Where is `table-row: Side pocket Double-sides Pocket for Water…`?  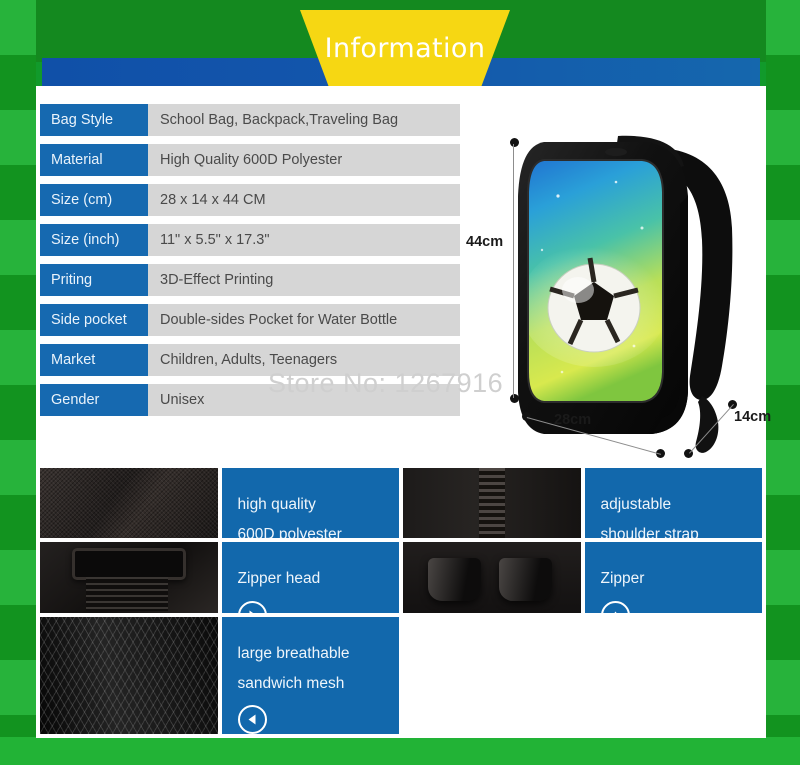 table-row: Side pocket Double-sides Pocket for Water… is located at coordinates (253, 320).